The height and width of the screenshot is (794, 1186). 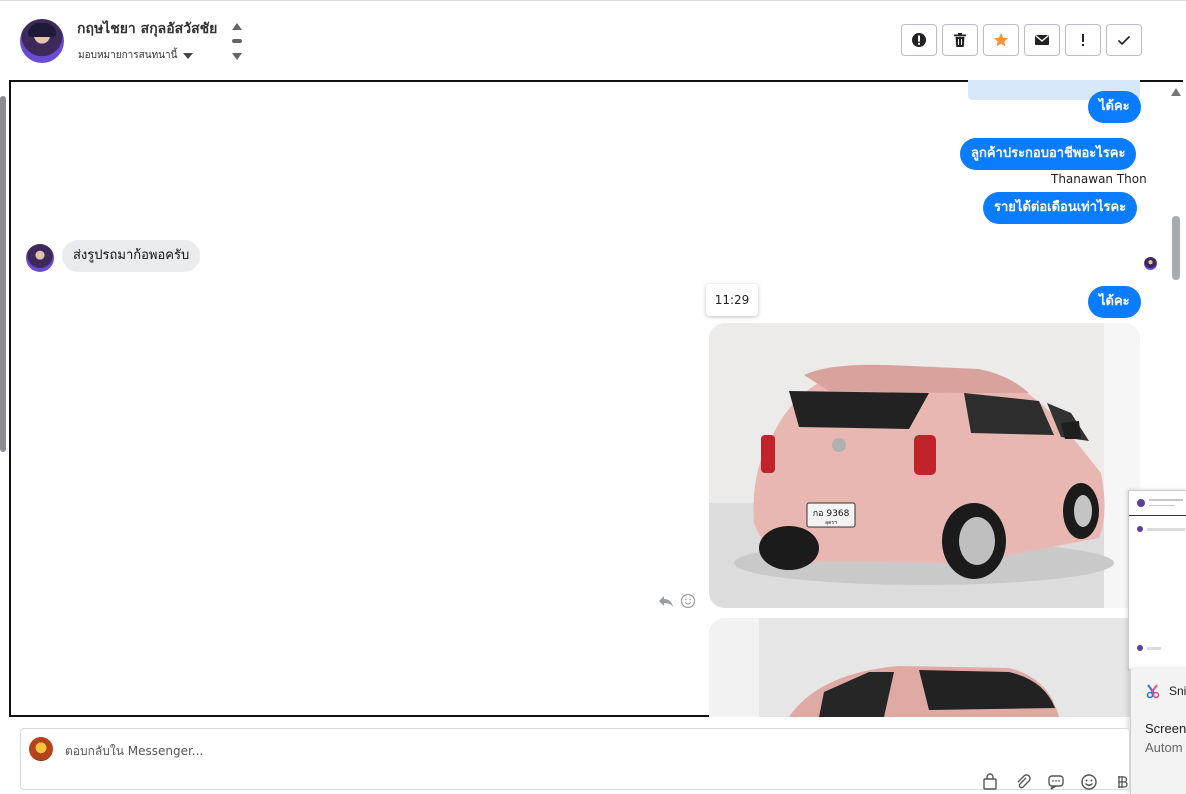 What do you see at coordinates (237, 56) in the screenshot?
I see `arrow-down-icon` at bounding box center [237, 56].